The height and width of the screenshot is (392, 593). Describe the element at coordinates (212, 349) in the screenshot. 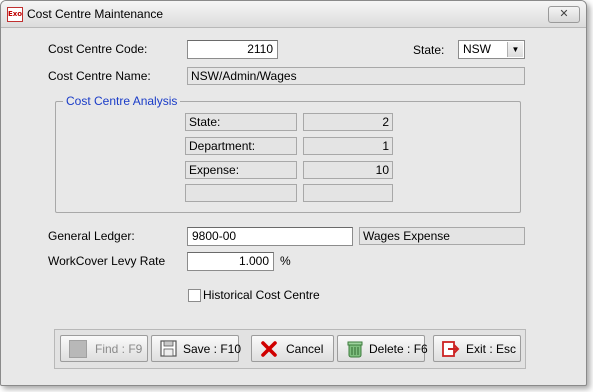

I see `save-button-label: Save : F10` at that location.